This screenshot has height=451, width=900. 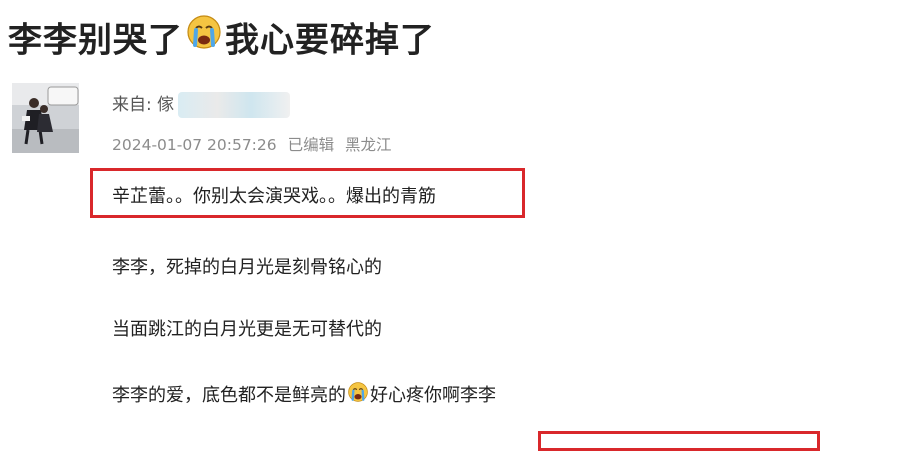 I want to click on timestamp: 2024-01-07 20:57:26, so click(x=194, y=145).